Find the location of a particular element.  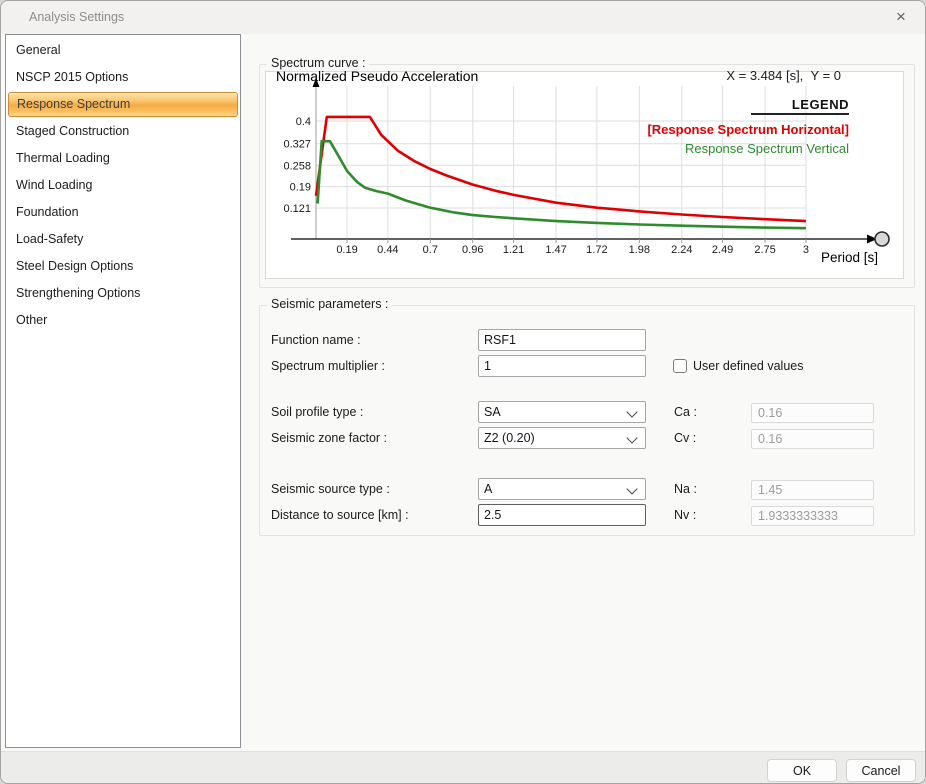

svg-text: 1.72 is located at coordinates (596, 250).